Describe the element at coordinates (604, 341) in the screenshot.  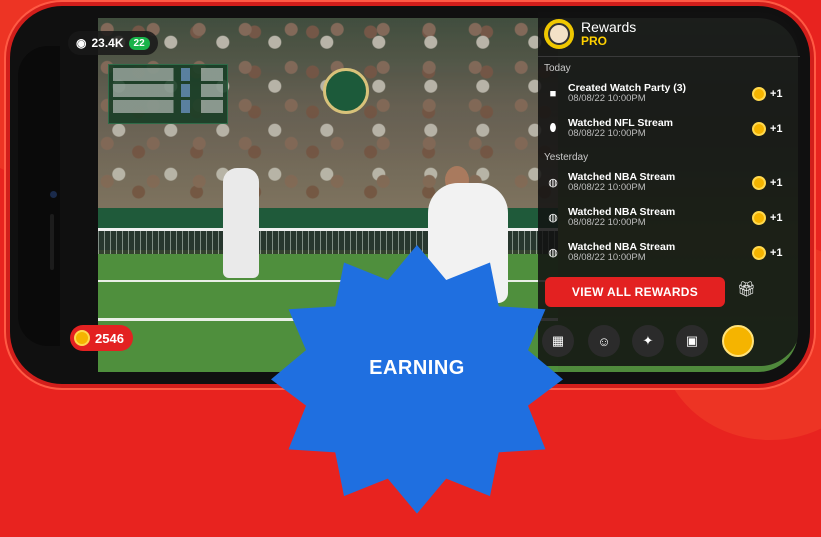
I see `friends-icon: ☺` at that location.